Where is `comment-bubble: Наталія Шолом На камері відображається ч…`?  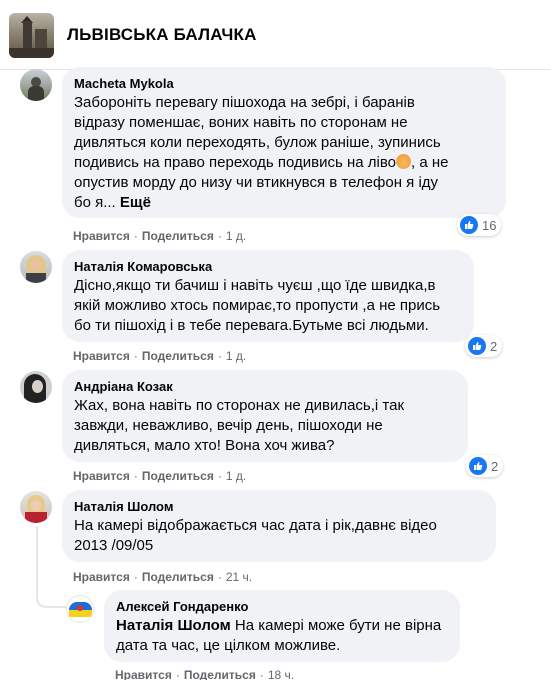
comment-bubble: Наталія Шолом На камері відображається ч… is located at coordinates (279, 526).